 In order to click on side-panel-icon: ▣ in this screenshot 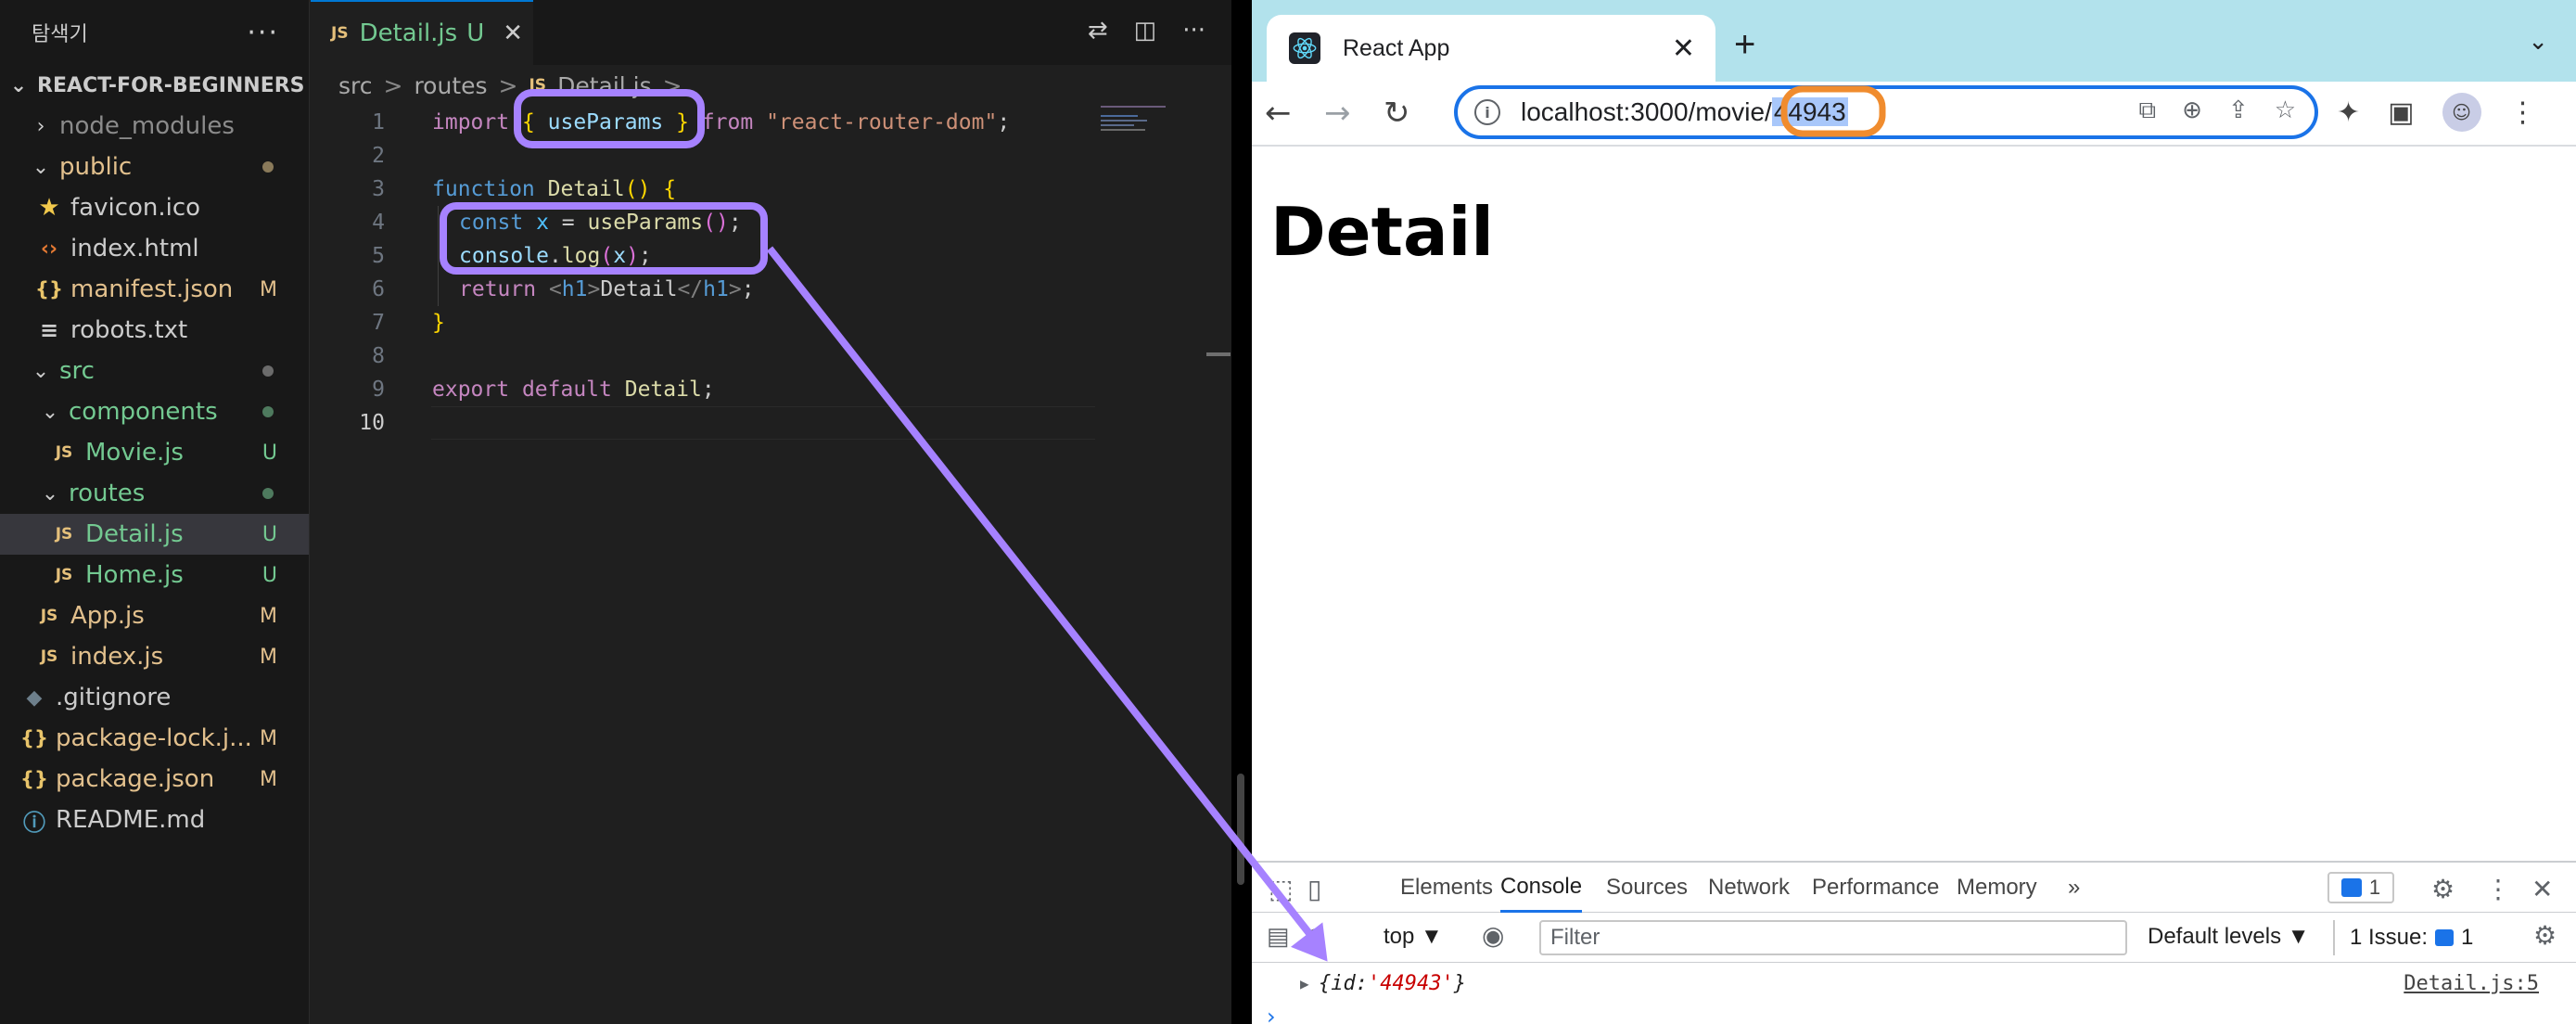, I will do `click(2401, 112)`.